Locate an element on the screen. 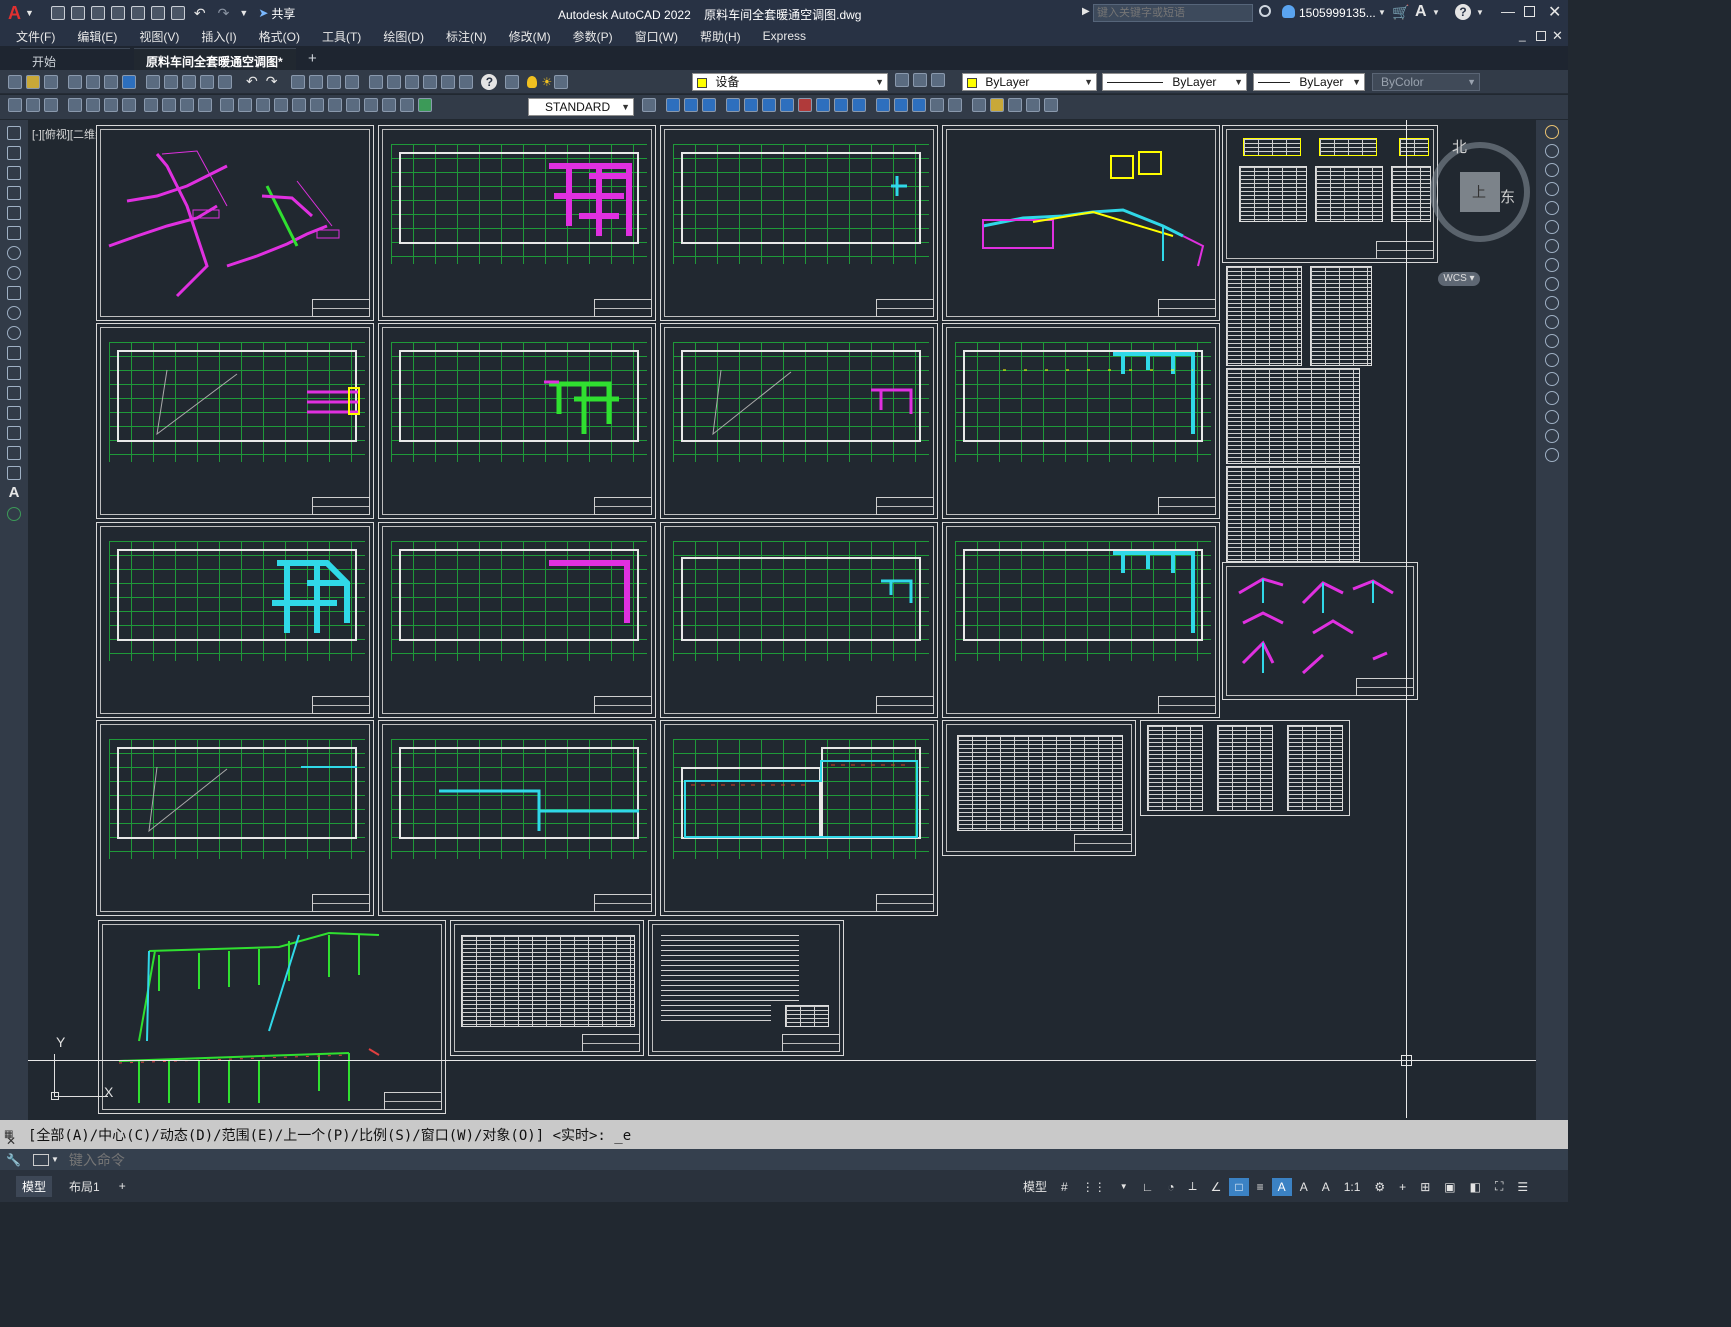  isolate-objects-icon: ◧ is located at coordinates (1475, 1187).